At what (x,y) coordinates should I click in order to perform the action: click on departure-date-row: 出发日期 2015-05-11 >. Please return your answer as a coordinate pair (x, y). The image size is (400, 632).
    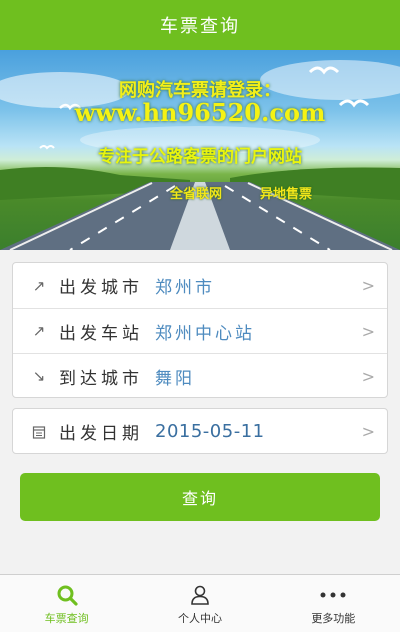
    Looking at the image, I should click on (200, 431).